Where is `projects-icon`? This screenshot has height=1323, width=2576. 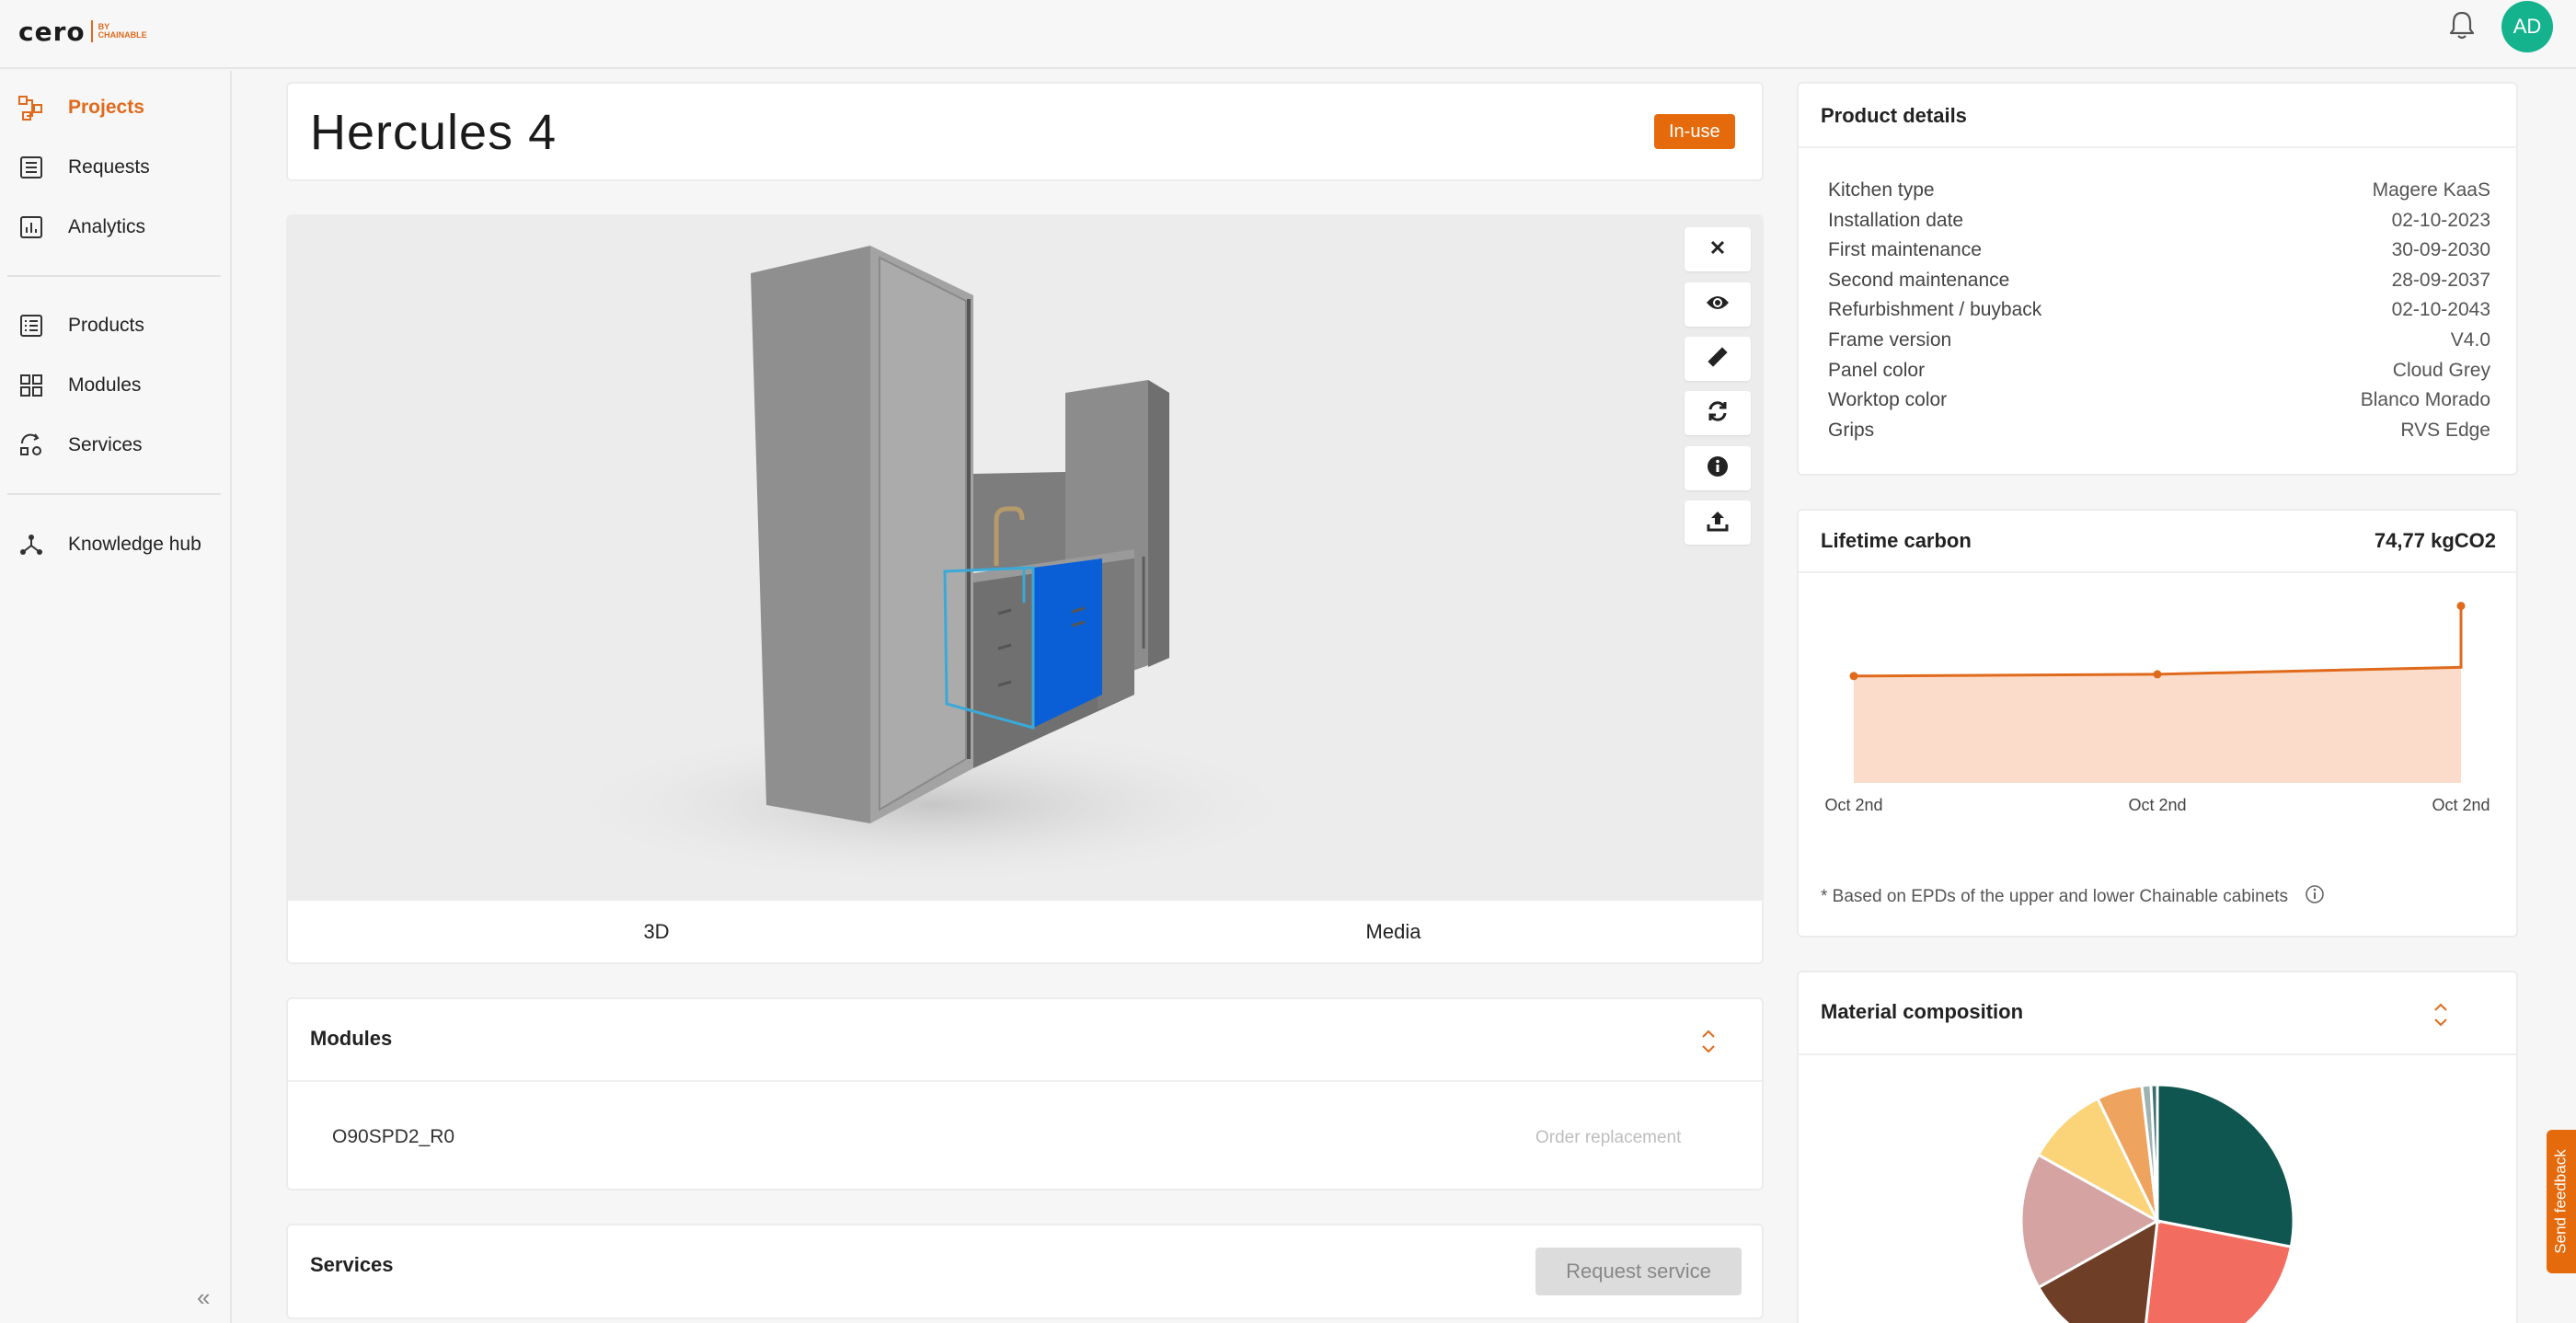
projects-icon is located at coordinates (32, 107).